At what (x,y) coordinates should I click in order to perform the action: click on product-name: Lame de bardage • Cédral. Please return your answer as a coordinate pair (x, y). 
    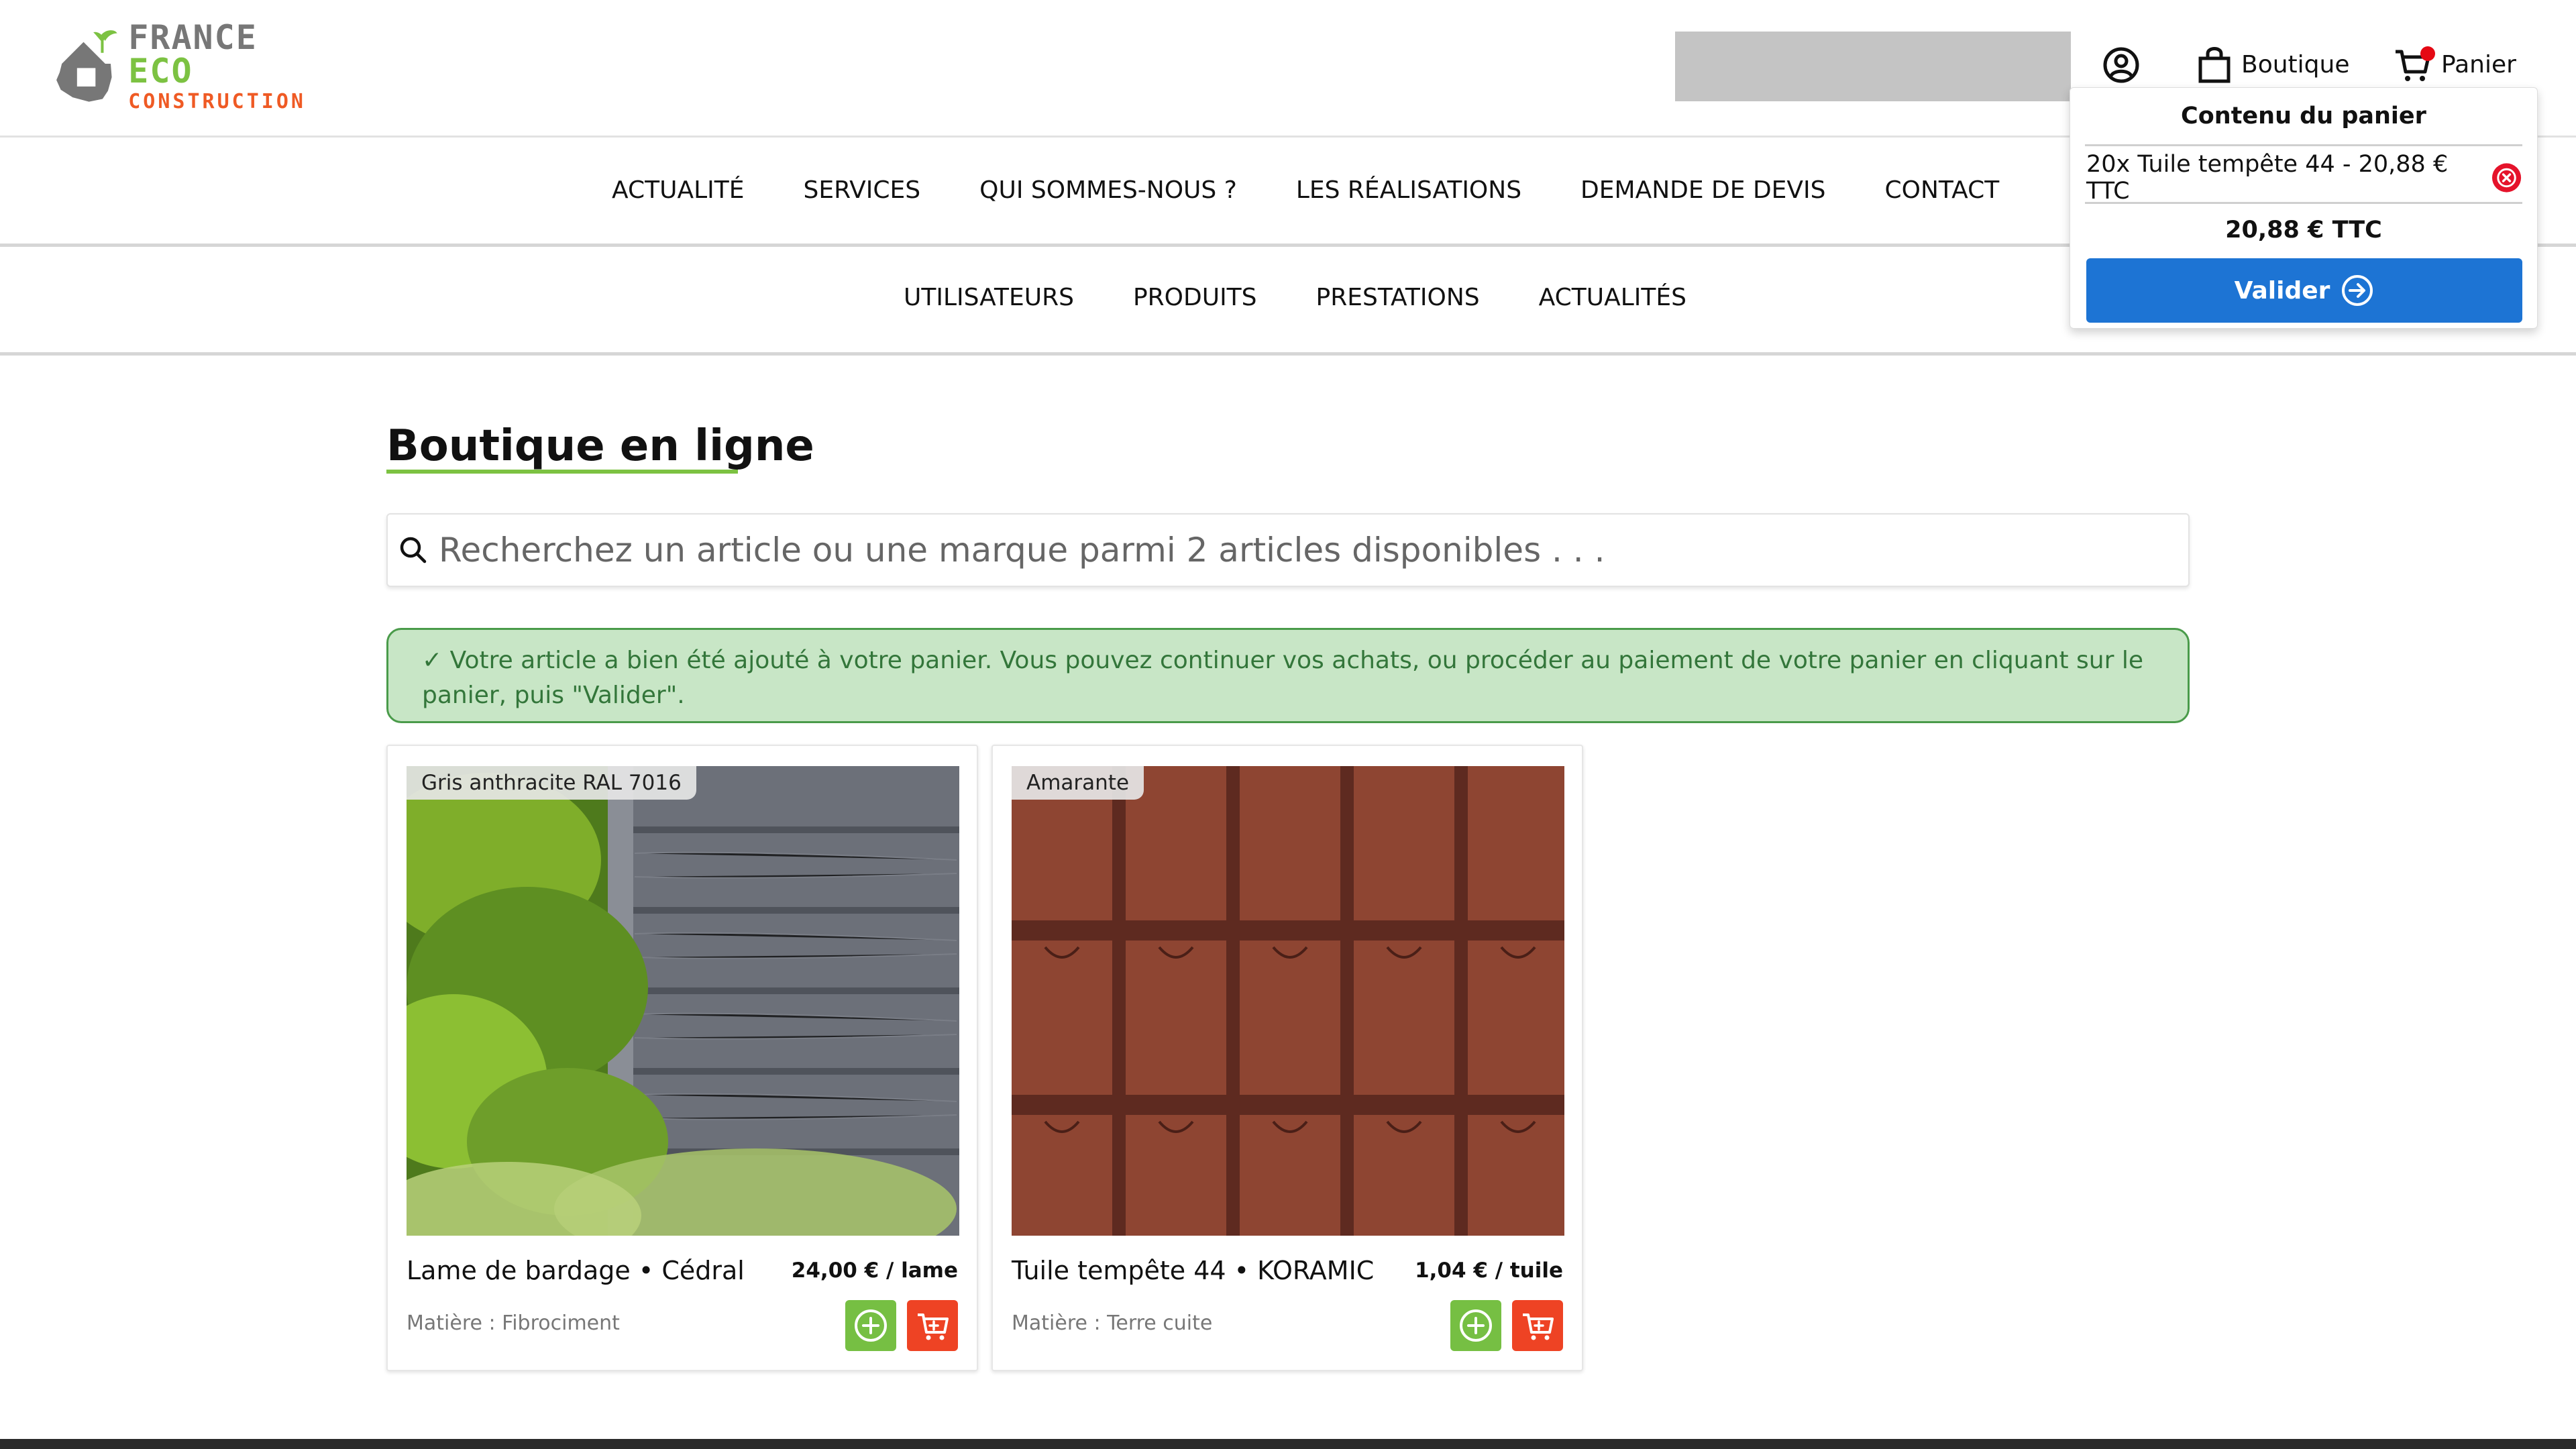
    Looking at the image, I should click on (576, 1270).